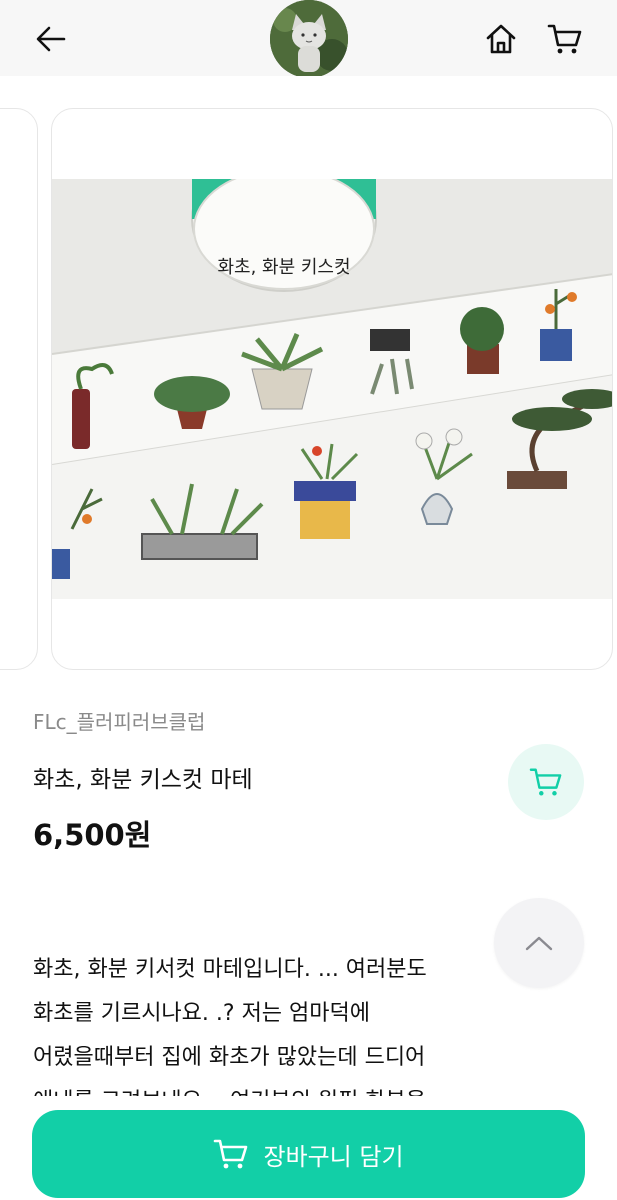 The width and height of the screenshot is (617, 1200). I want to click on top-bar, so click(308, 39).